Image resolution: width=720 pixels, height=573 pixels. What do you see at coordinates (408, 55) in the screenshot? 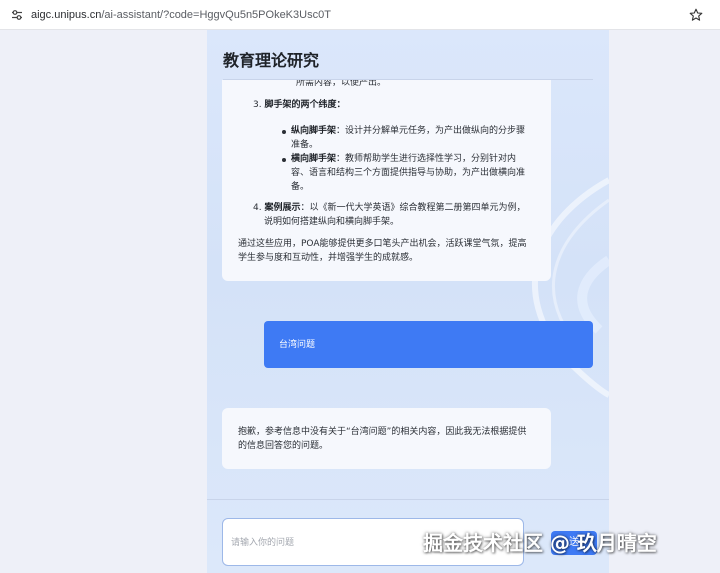
I see `app-header: 教育理论研究` at bounding box center [408, 55].